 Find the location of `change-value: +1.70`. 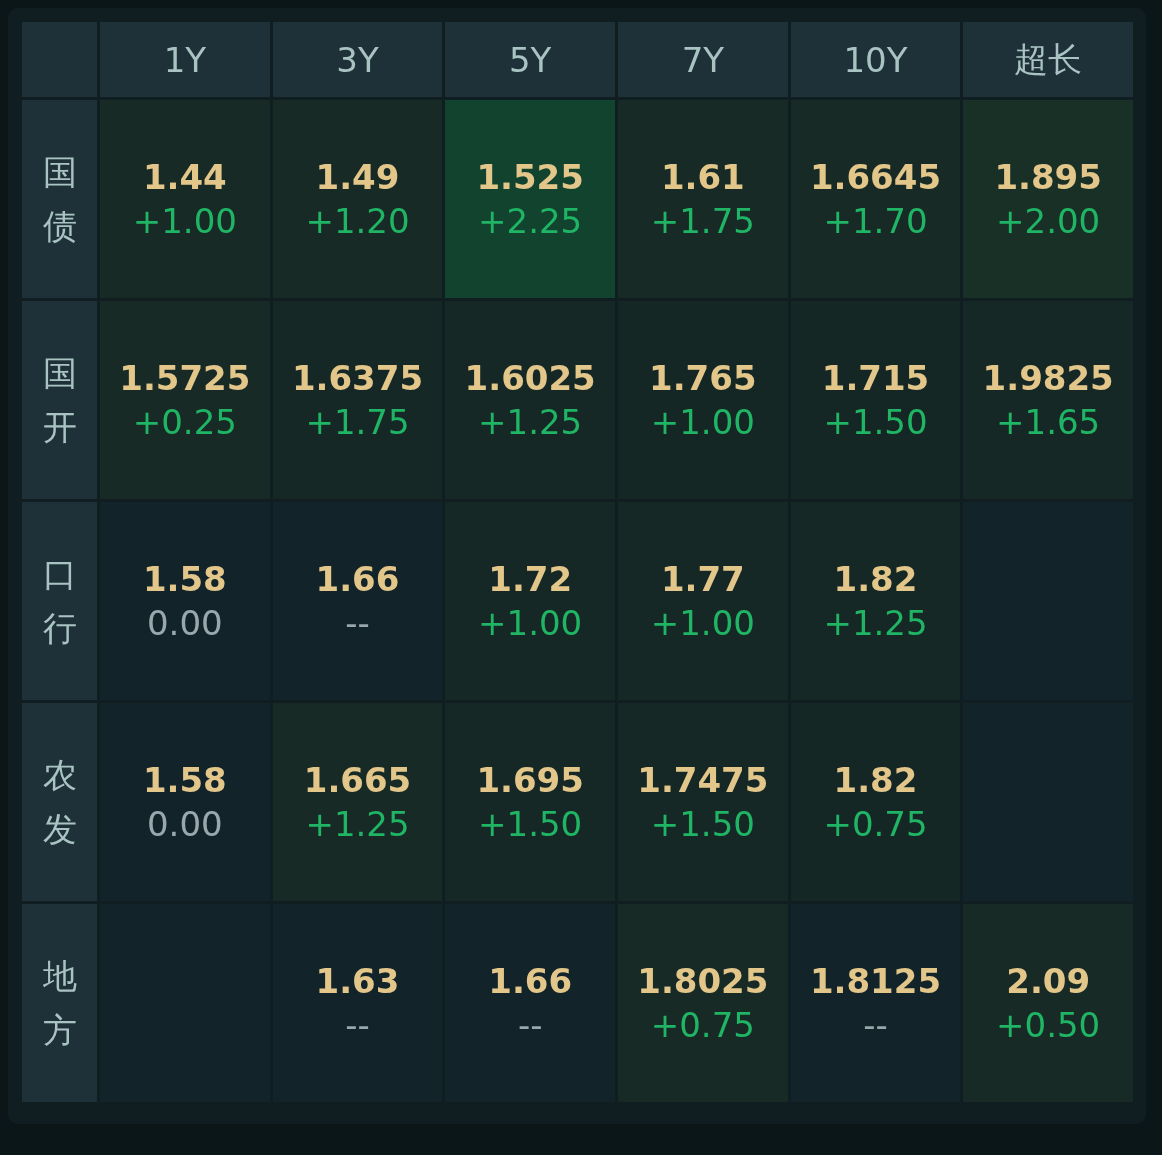

change-value: +1.70 is located at coordinates (875, 221).